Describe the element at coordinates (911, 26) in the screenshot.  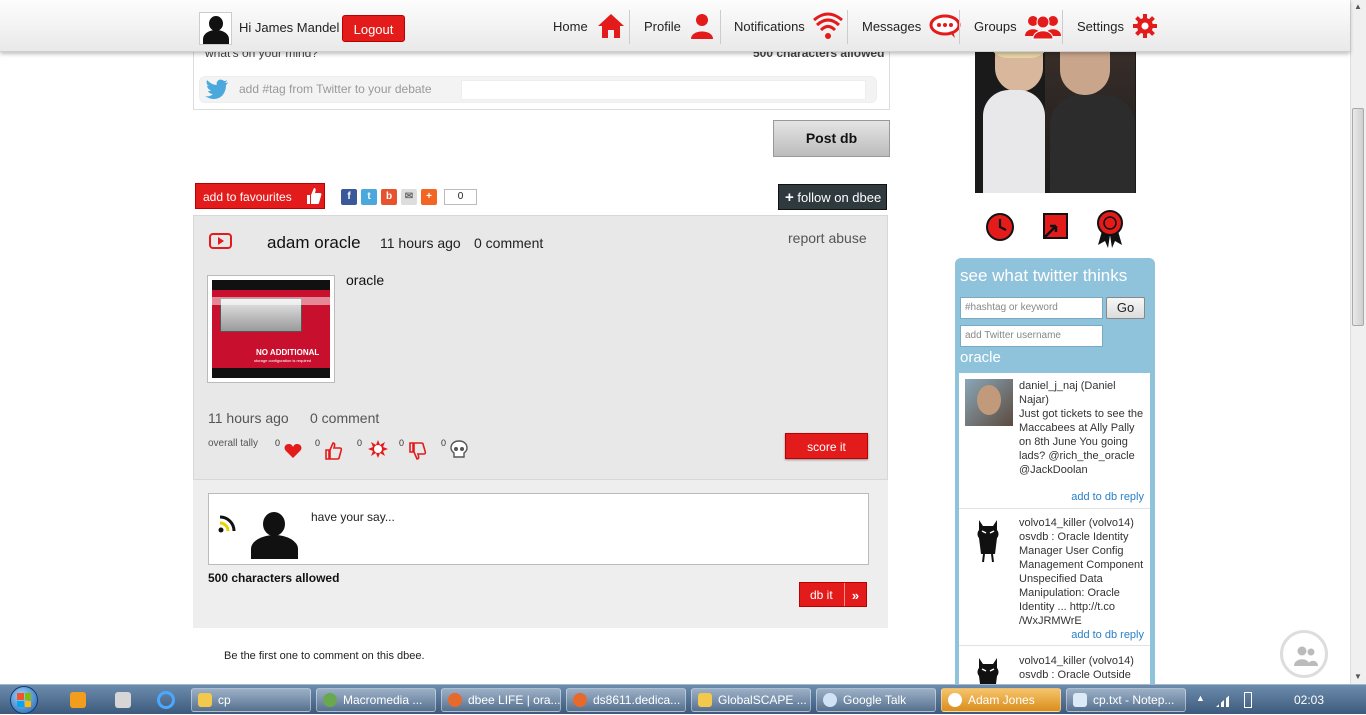
I see `nav-messages: Messages` at that location.